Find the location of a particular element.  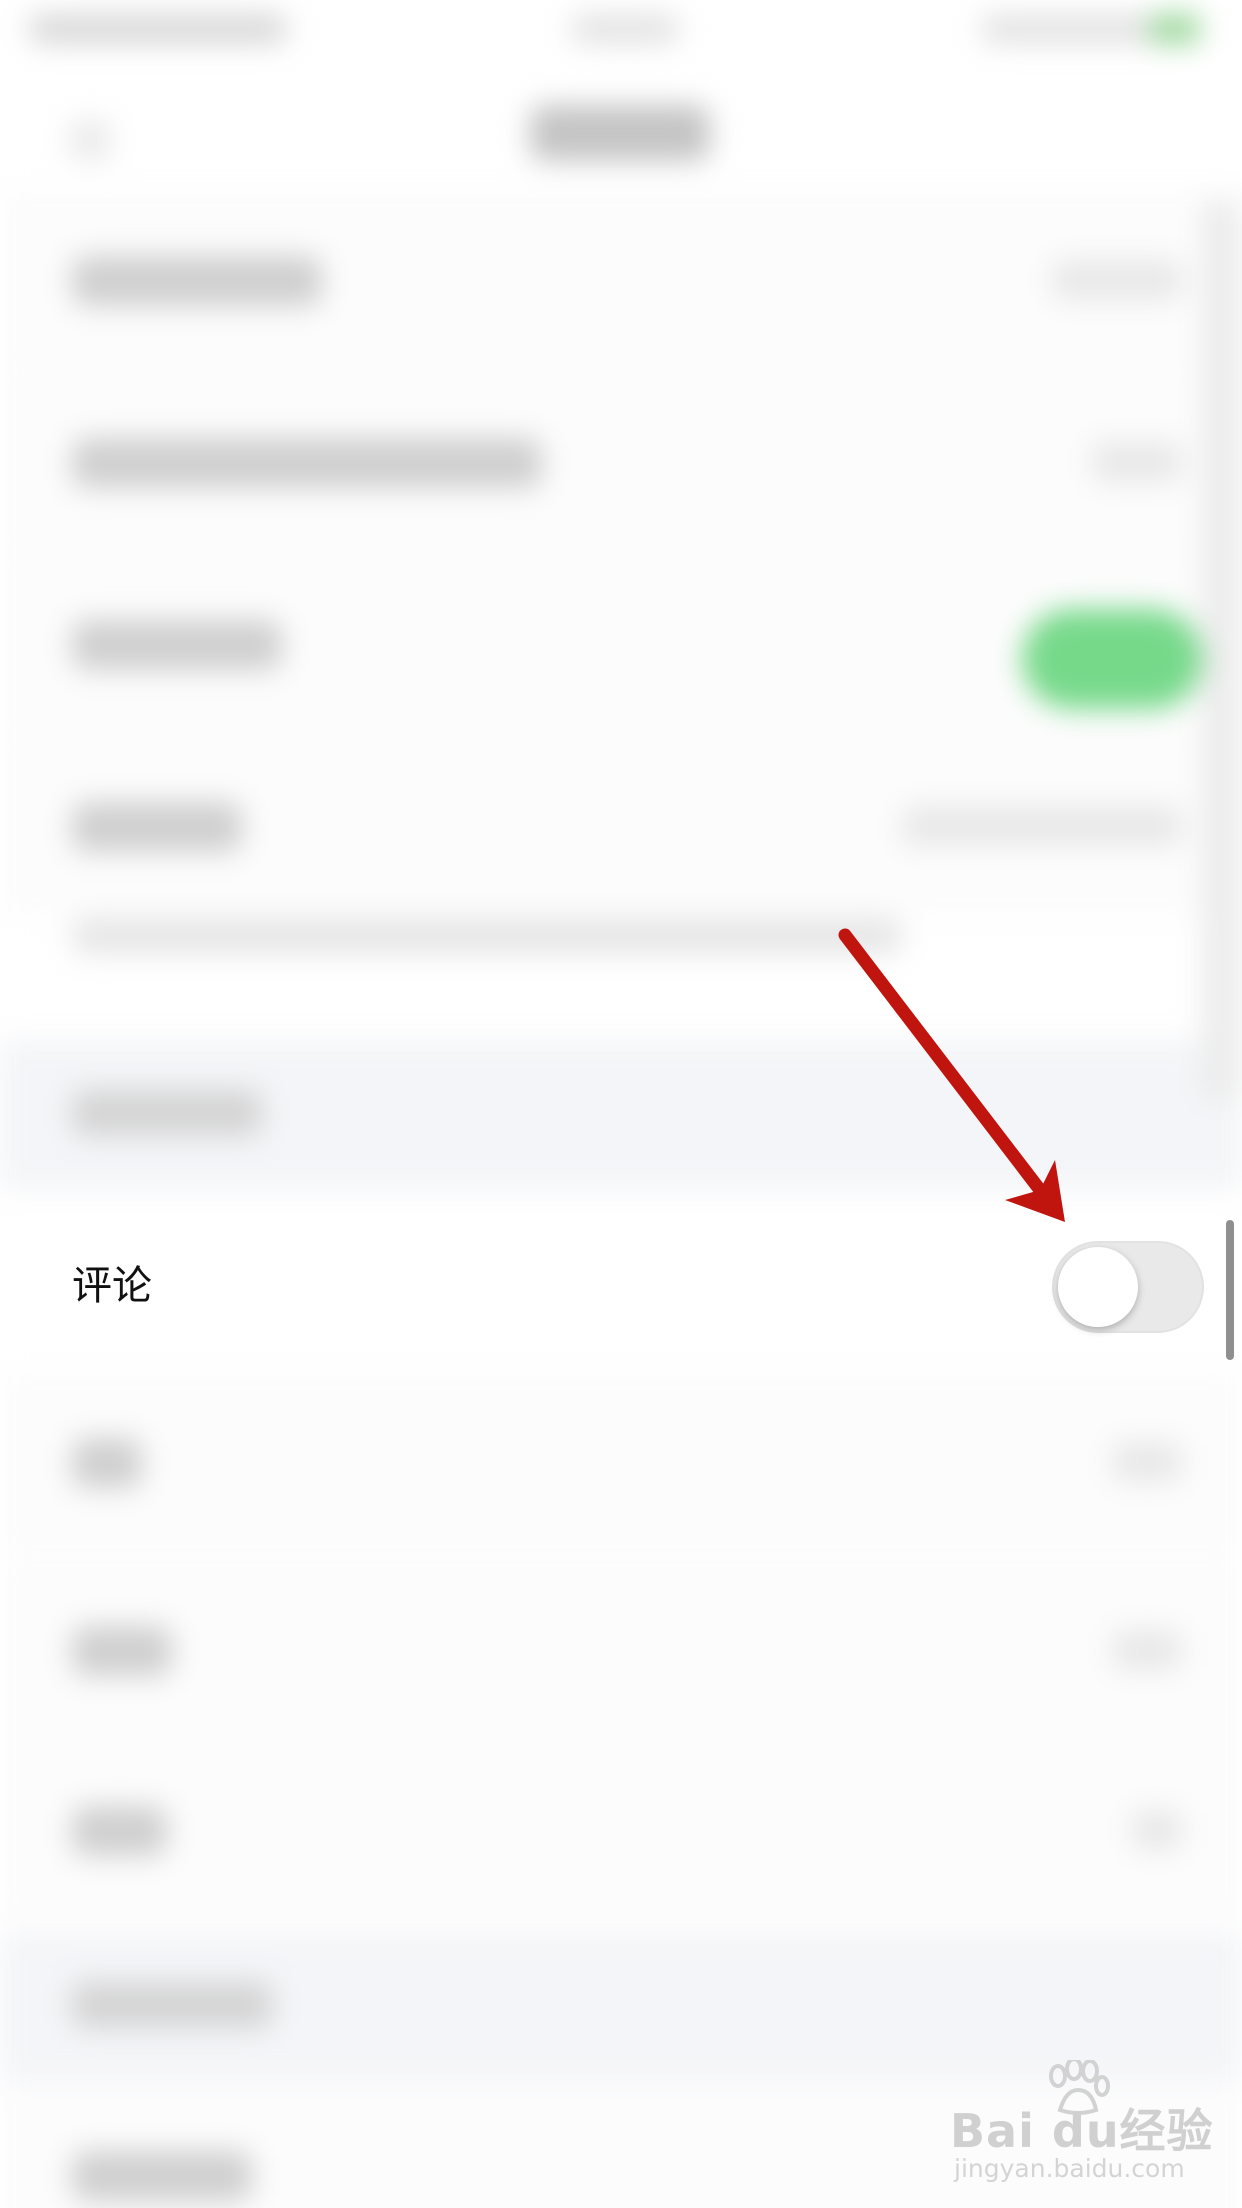

comment-toggle is located at coordinates (1128, 1287).